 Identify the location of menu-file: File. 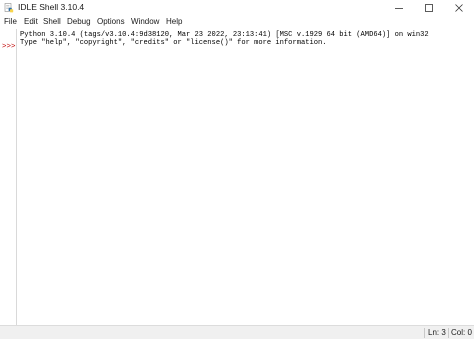
(10, 21).